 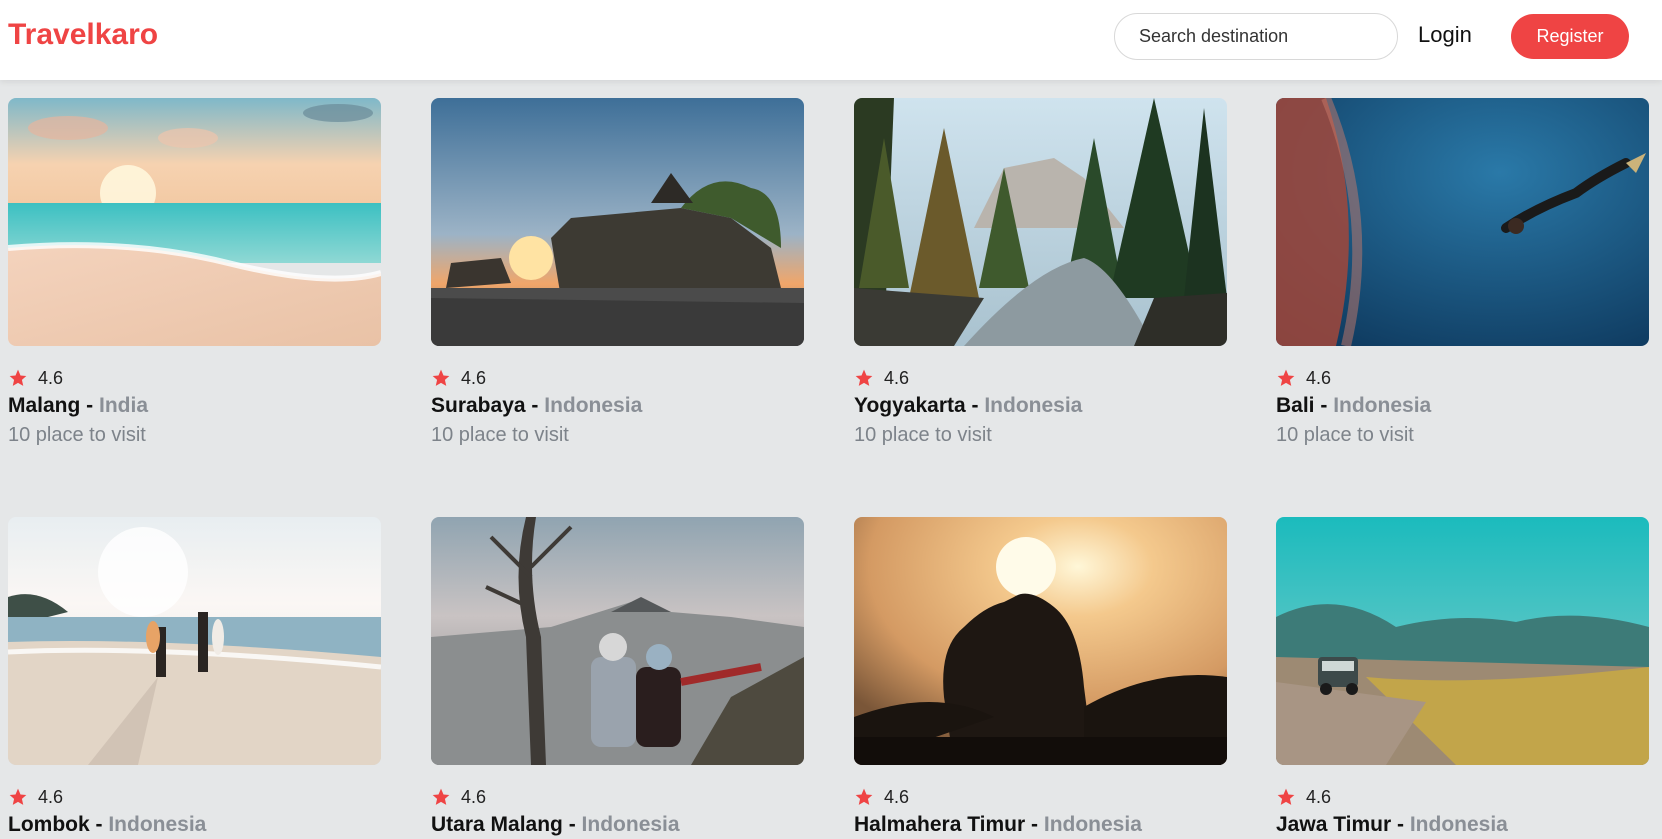 I want to click on destination-card: 4.6 Halmahera Timur - Indonesia, so click(x=1040, y=676).